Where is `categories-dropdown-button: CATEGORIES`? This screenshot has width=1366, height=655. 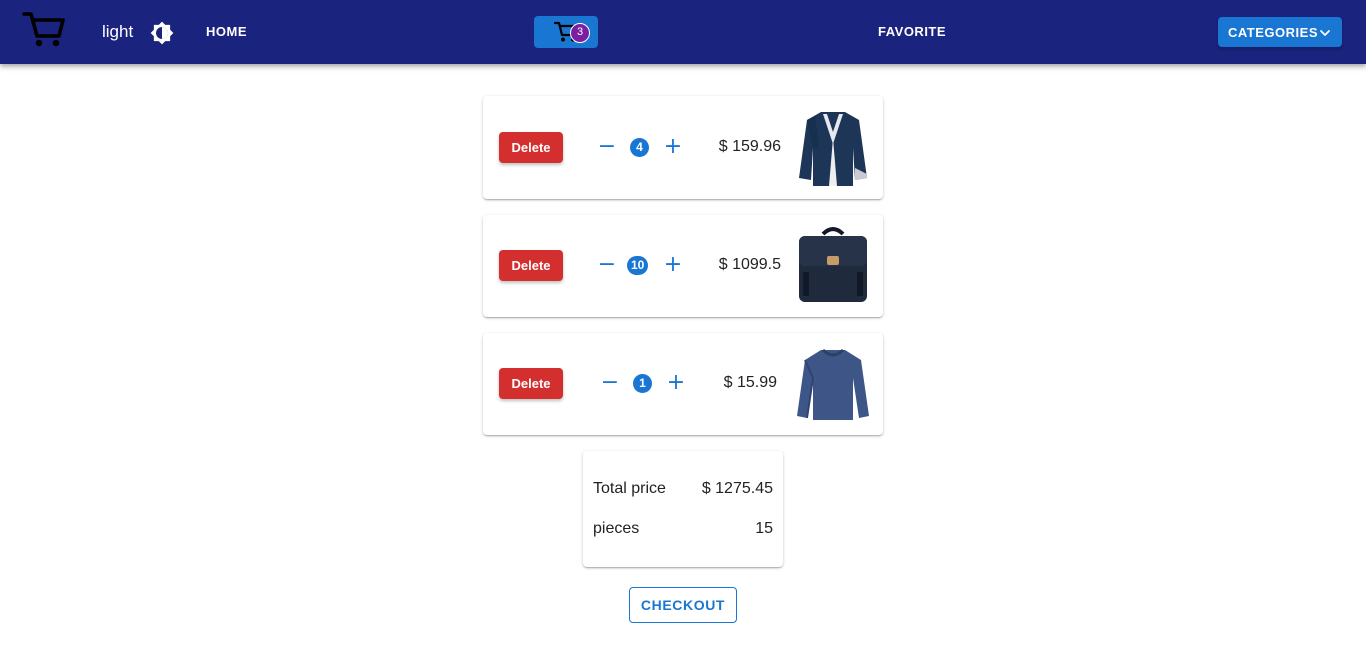
categories-dropdown-button: CATEGORIES is located at coordinates (1280, 32).